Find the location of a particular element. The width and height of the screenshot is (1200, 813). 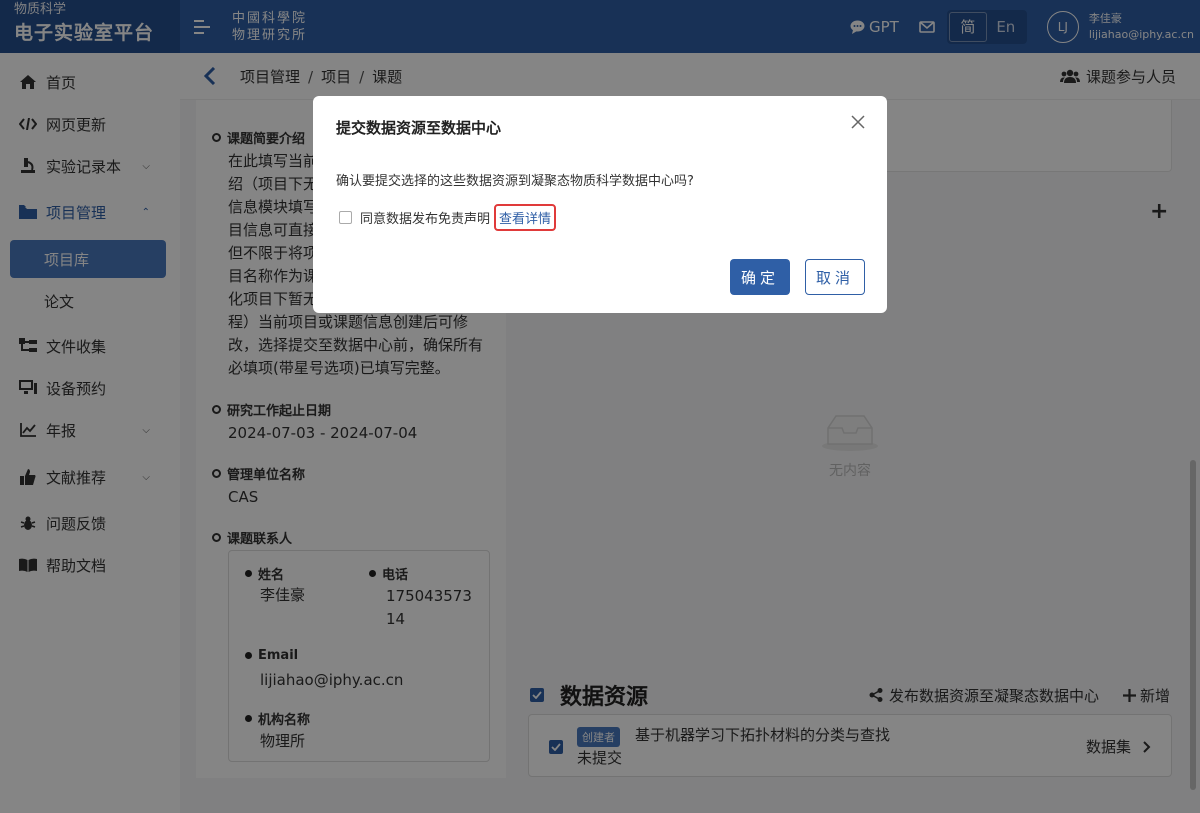

cancel-button: 取消 is located at coordinates (835, 277).